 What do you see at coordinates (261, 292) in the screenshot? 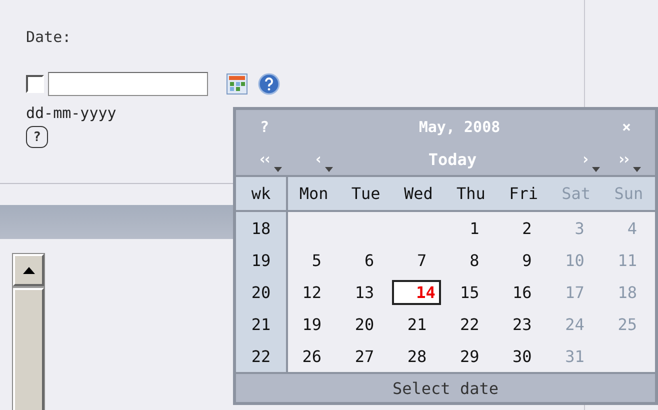
I see `week-number: 20` at bounding box center [261, 292].